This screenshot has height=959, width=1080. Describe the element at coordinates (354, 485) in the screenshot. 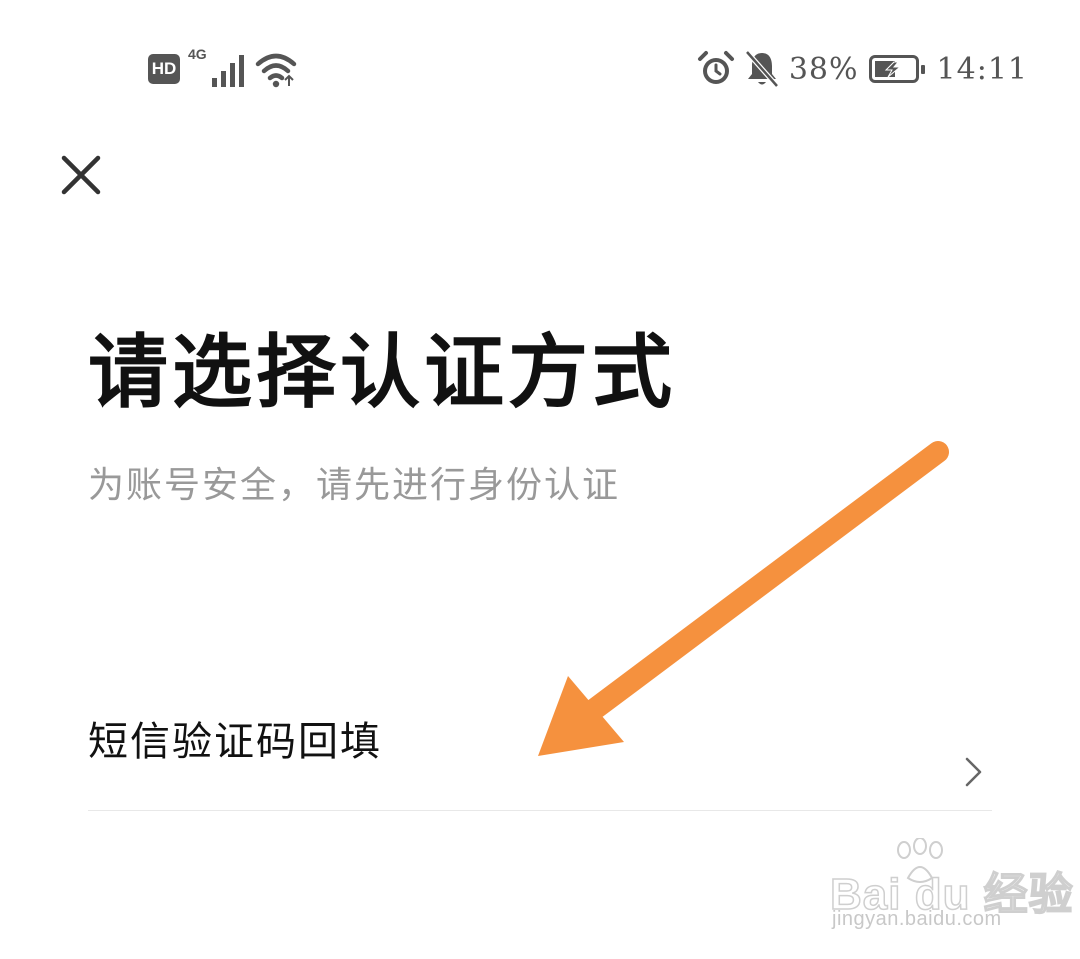

I see `page-subtitle: 为账号安全，请先进行身份认证` at that location.